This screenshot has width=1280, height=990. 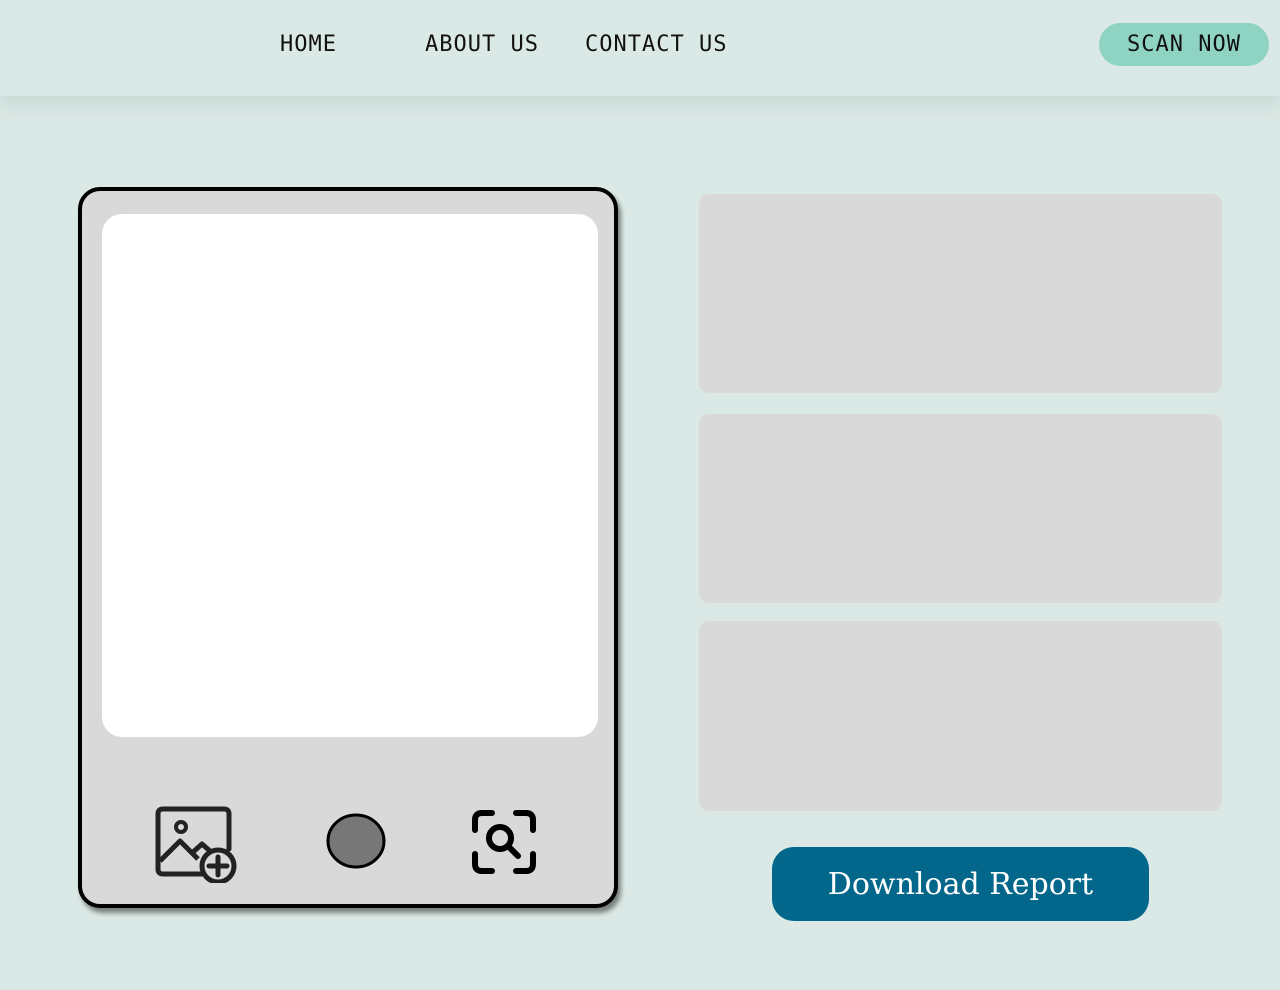 What do you see at coordinates (308, 44) in the screenshot?
I see `nav-home-link: HOME` at bounding box center [308, 44].